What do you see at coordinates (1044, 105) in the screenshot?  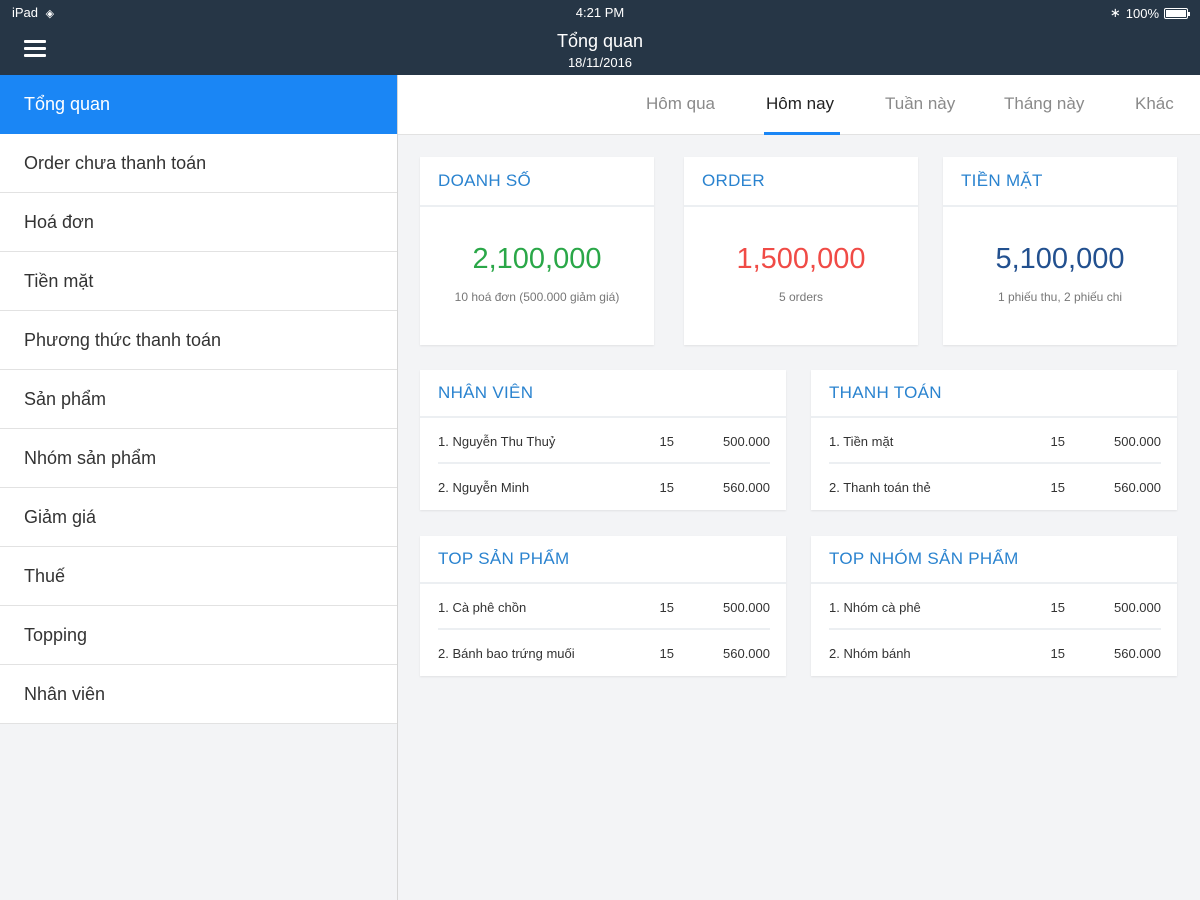 I see `tab-thang-nay: Tháng này` at bounding box center [1044, 105].